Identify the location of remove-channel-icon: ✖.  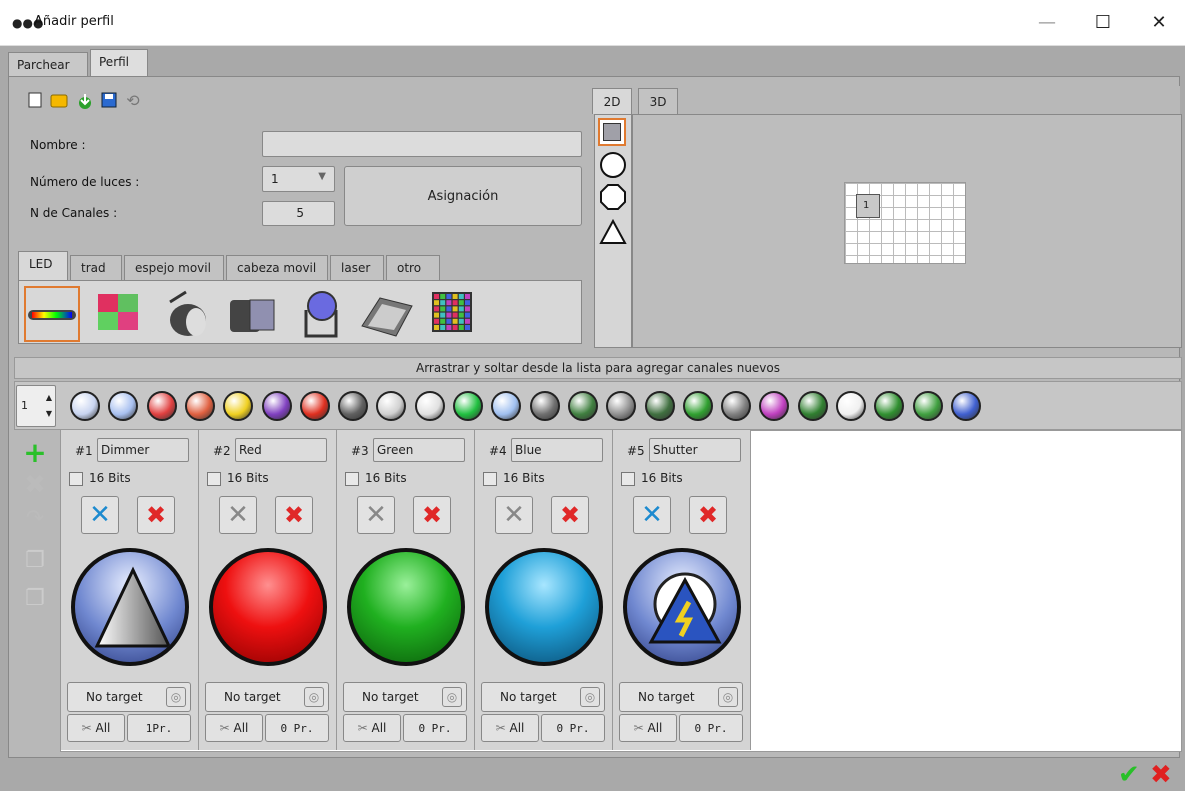
(35, 485).